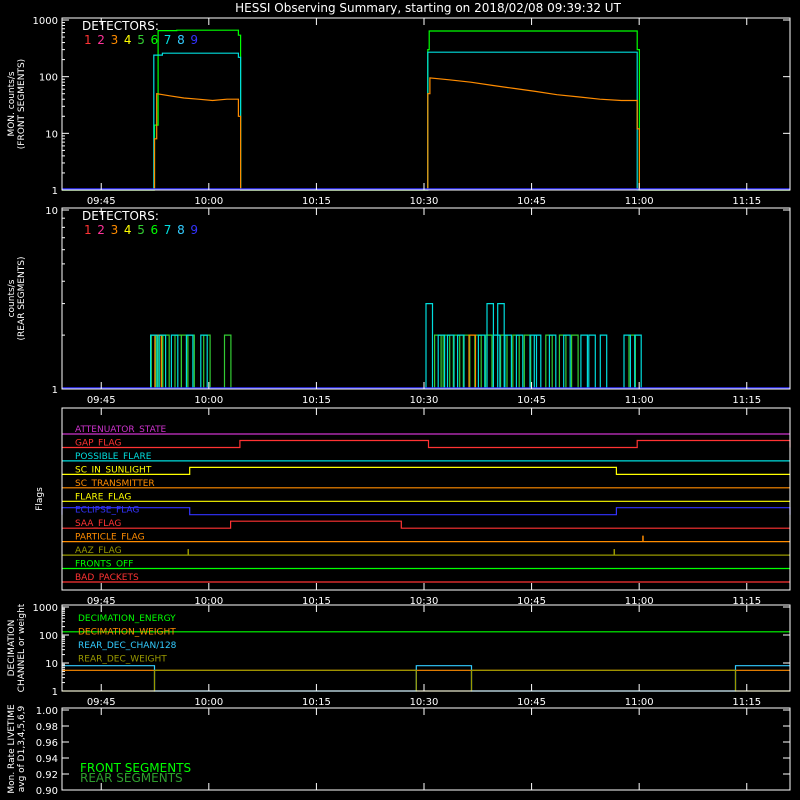  I want to click on decimation-legend-label: DECIMATION_WEIGHT, so click(127, 633).